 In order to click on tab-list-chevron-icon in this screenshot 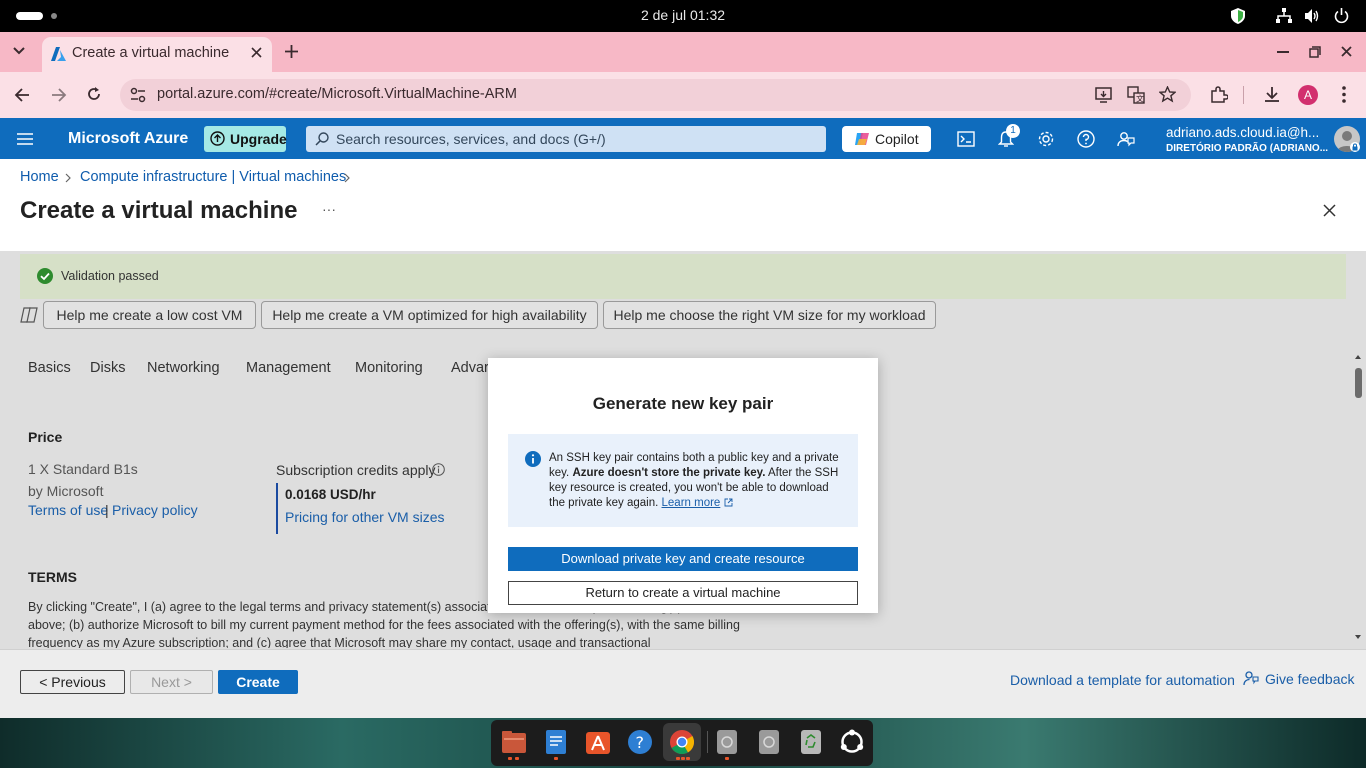, I will do `click(19, 51)`.